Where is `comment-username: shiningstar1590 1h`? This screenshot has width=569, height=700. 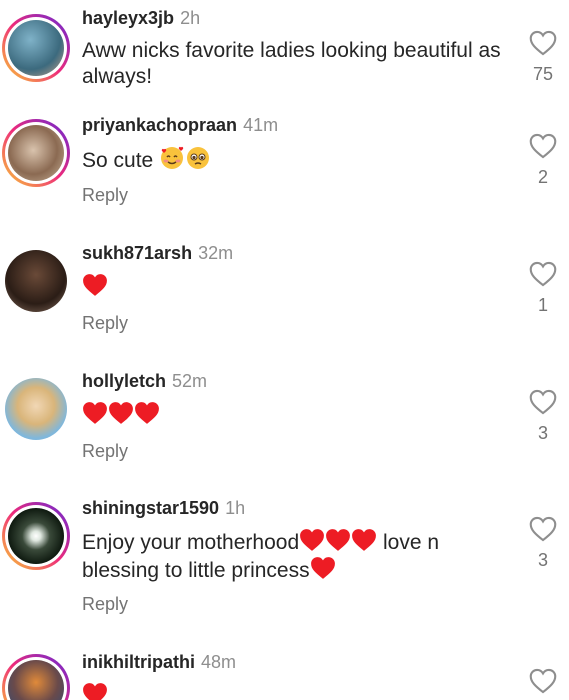
comment-username: shiningstar1590 1h is located at coordinates (163, 508).